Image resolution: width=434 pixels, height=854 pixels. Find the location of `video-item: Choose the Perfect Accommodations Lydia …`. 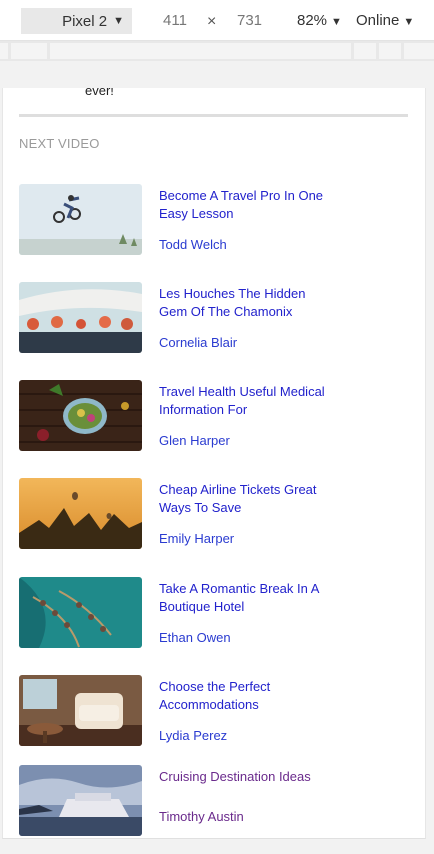

video-item: Choose the Perfect Accommodations Lydia … is located at coordinates (214, 711).